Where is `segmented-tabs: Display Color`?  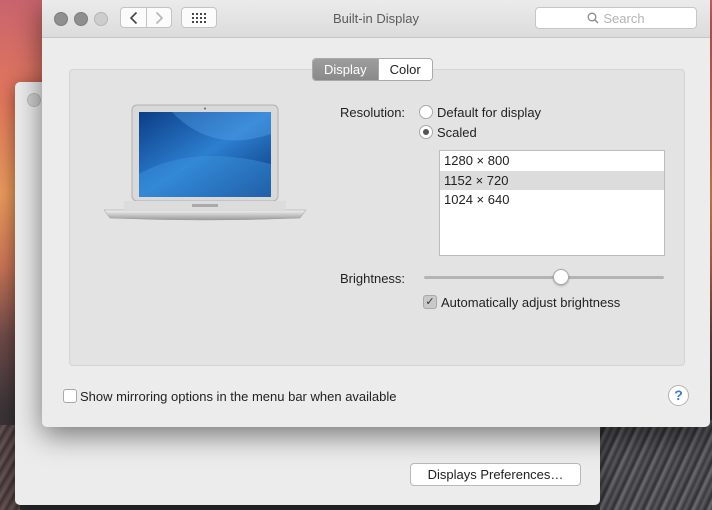 segmented-tabs: Display Color is located at coordinates (372, 69).